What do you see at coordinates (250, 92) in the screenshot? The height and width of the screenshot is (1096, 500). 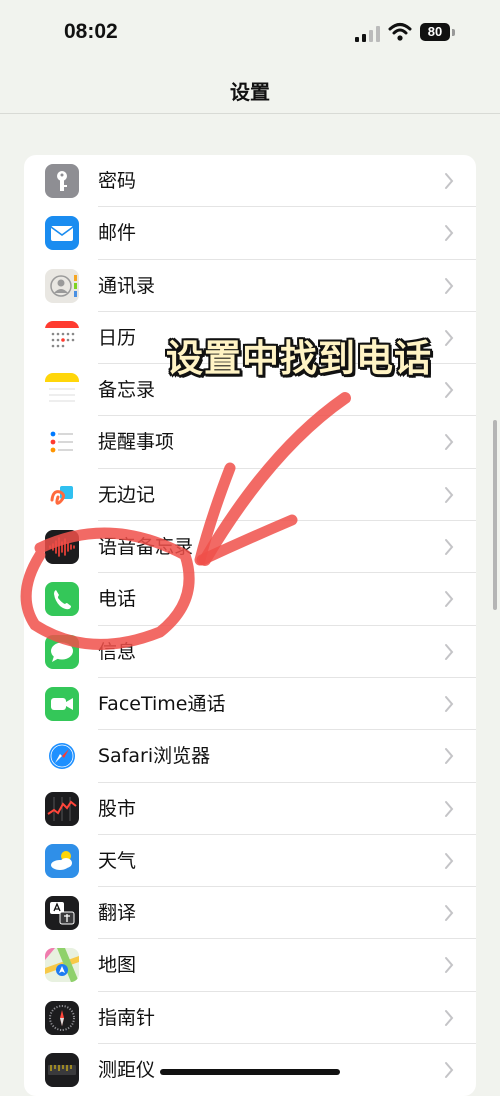 I see `page-title: 设置` at bounding box center [250, 92].